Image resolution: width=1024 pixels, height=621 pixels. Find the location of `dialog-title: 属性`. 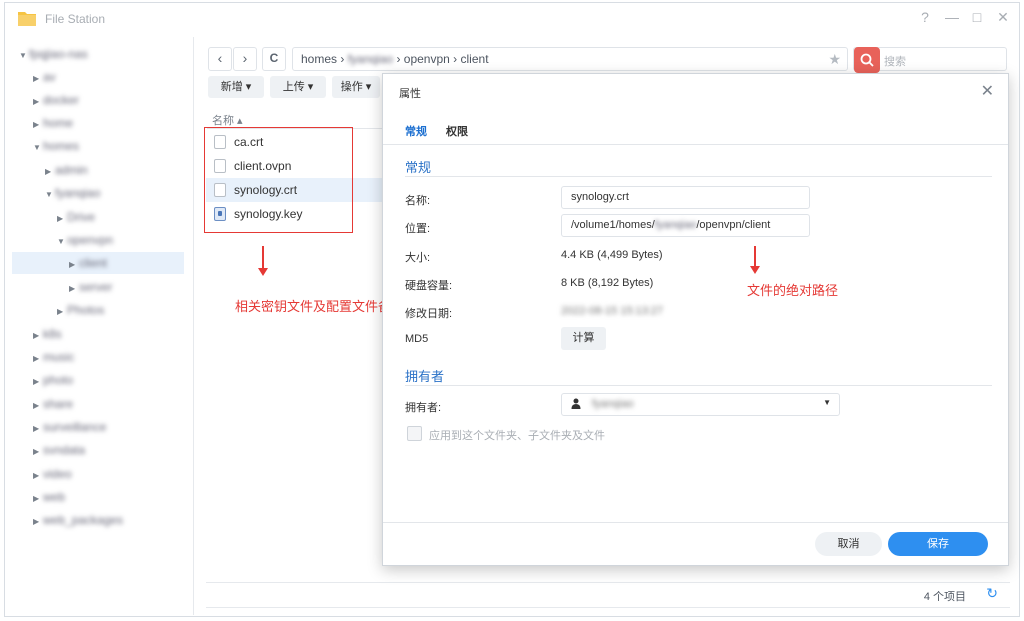

dialog-title: 属性 is located at coordinates (410, 94).